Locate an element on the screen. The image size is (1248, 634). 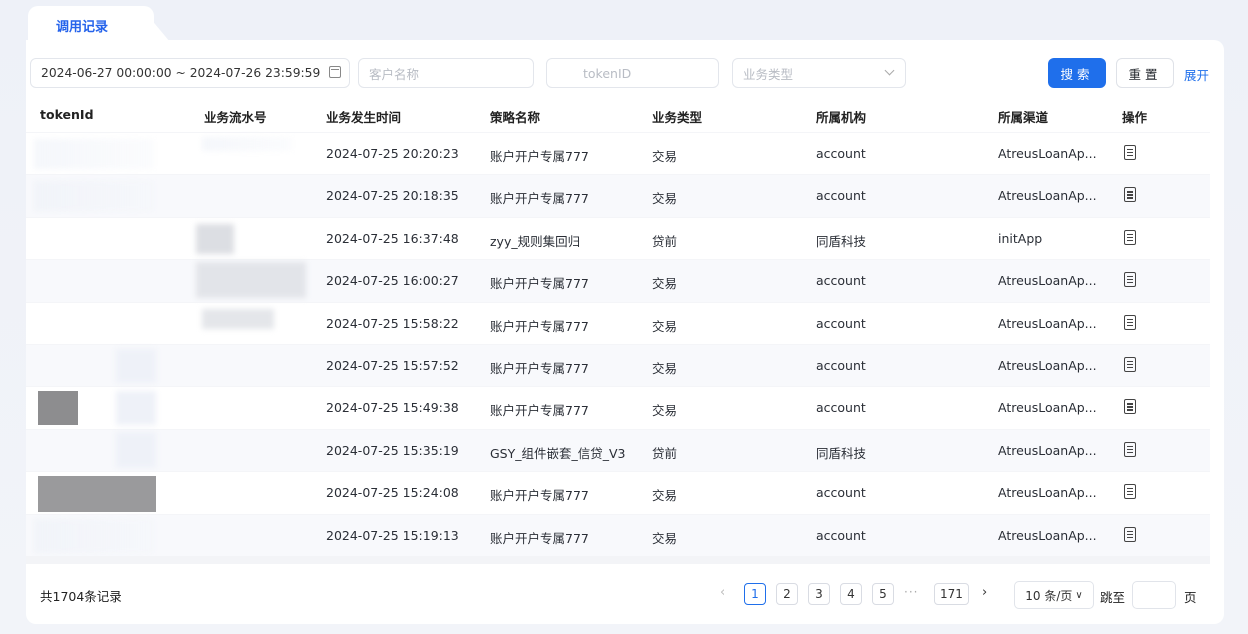
horizontal-scrollbar is located at coordinates (618, 560).